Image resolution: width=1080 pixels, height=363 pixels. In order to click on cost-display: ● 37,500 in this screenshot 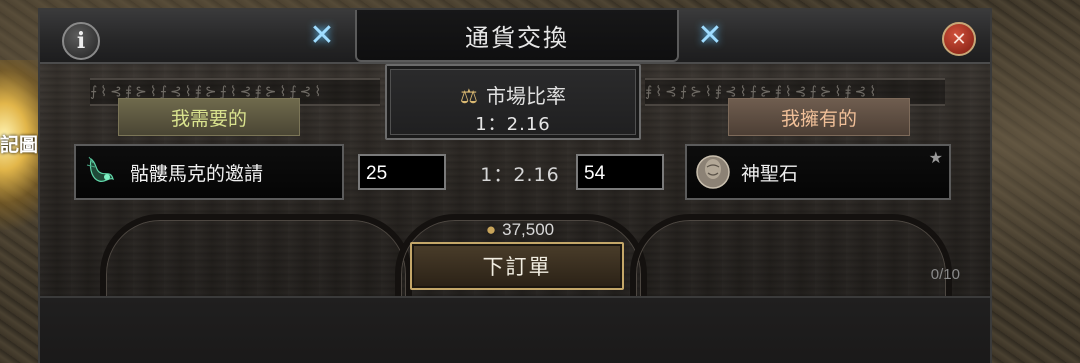, I will do `click(520, 230)`.